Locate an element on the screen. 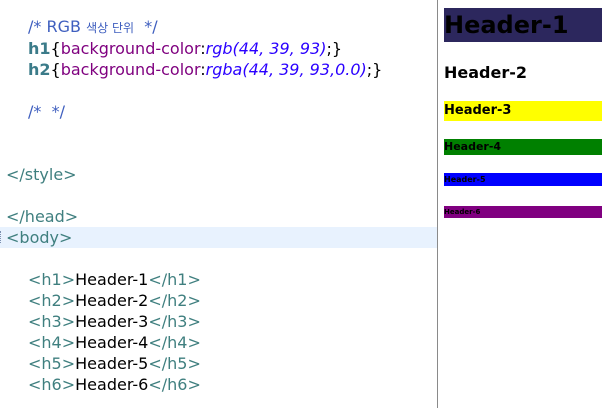 Image resolution: width=602 pixels, height=408 pixels. text-cursor is located at coordinates (1, 237).